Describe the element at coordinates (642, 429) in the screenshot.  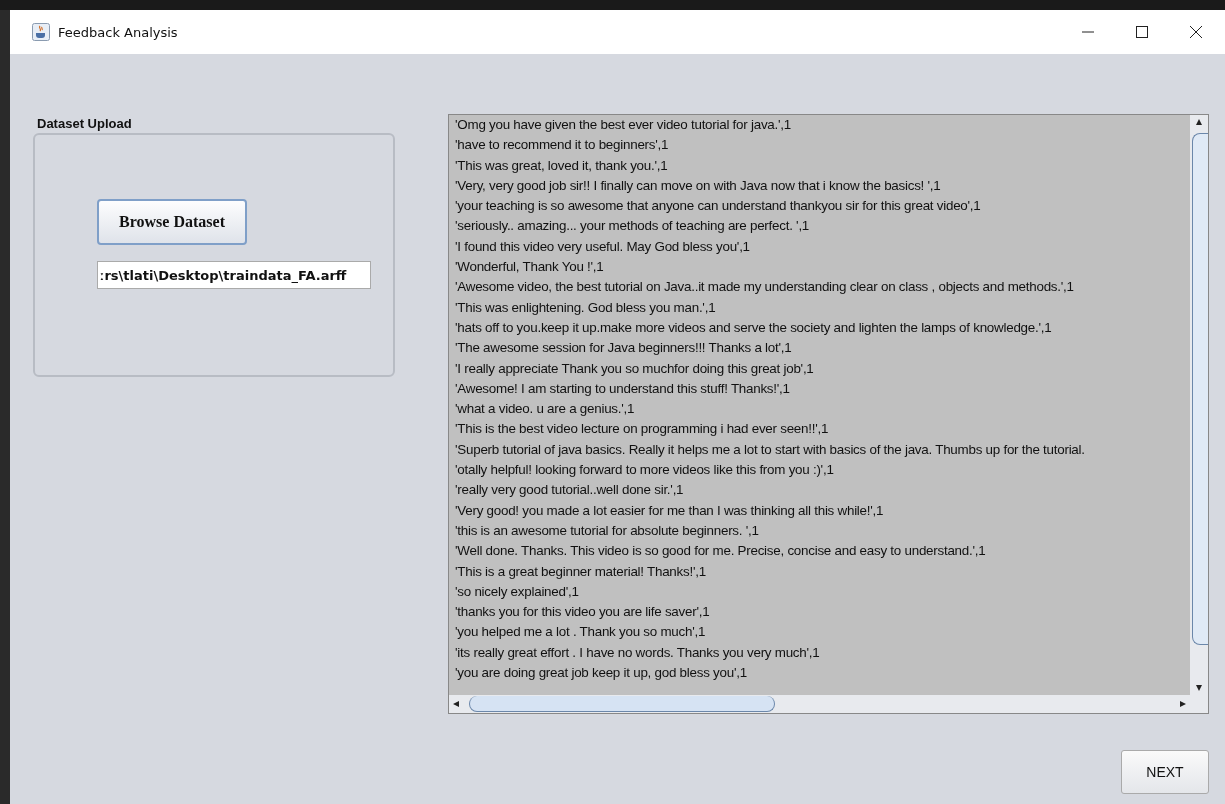
I see `text-line: 'This is the best video lecture on programming i had ever seen!!',1` at that location.